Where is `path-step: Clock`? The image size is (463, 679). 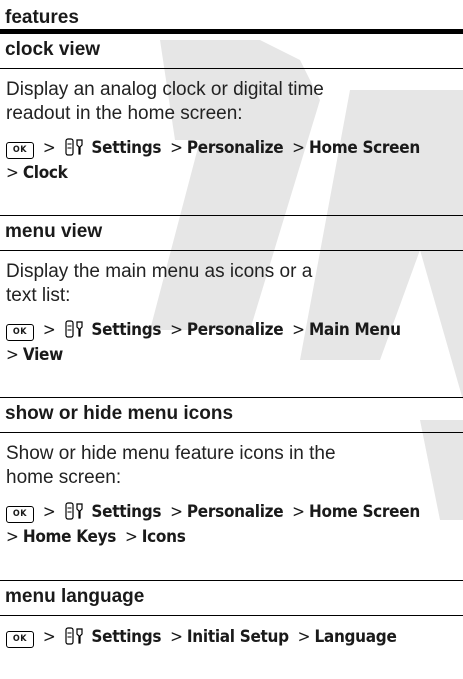 path-step: Clock is located at coordinates (45, 173).